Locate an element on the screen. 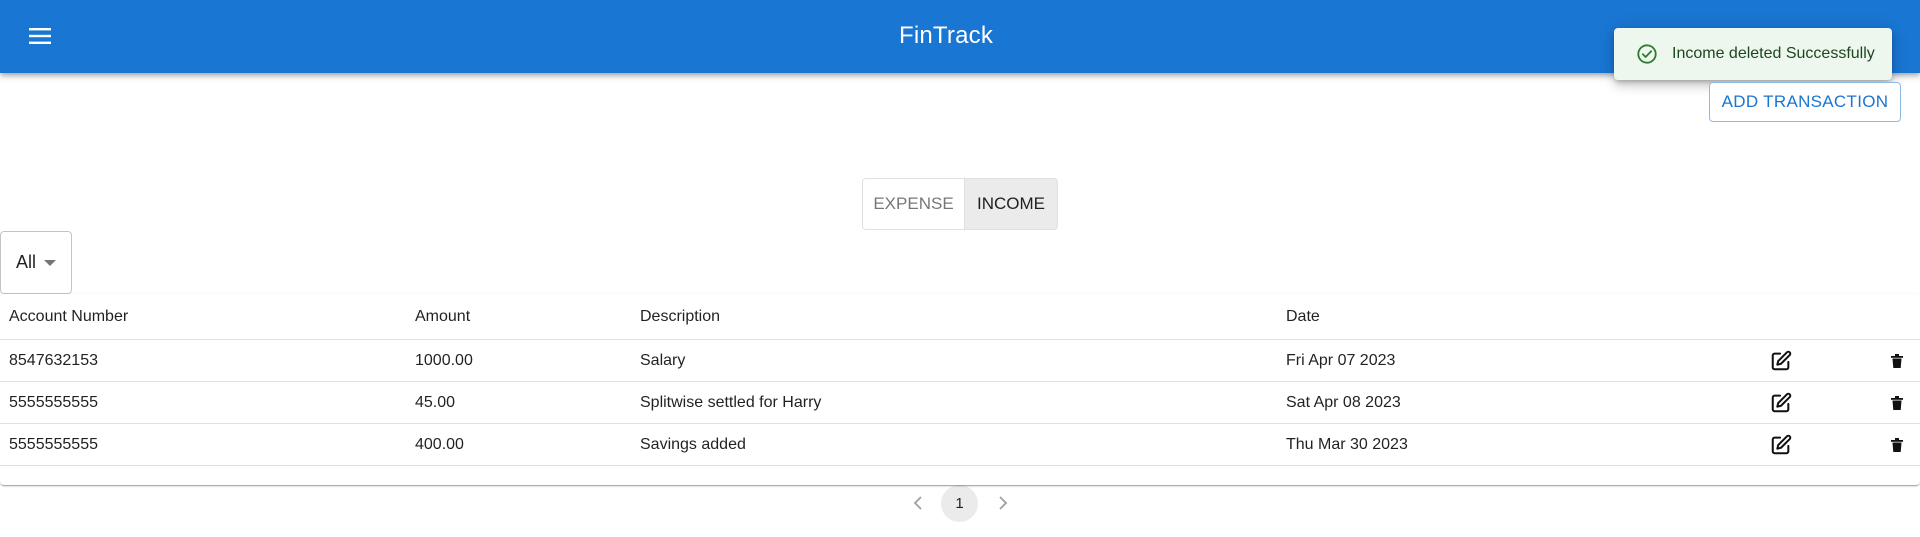 The height and width of the screenshot is (537, 1920). transaction-type-toggle: EXPENSE INCOME is located at coordinates (960, 204).